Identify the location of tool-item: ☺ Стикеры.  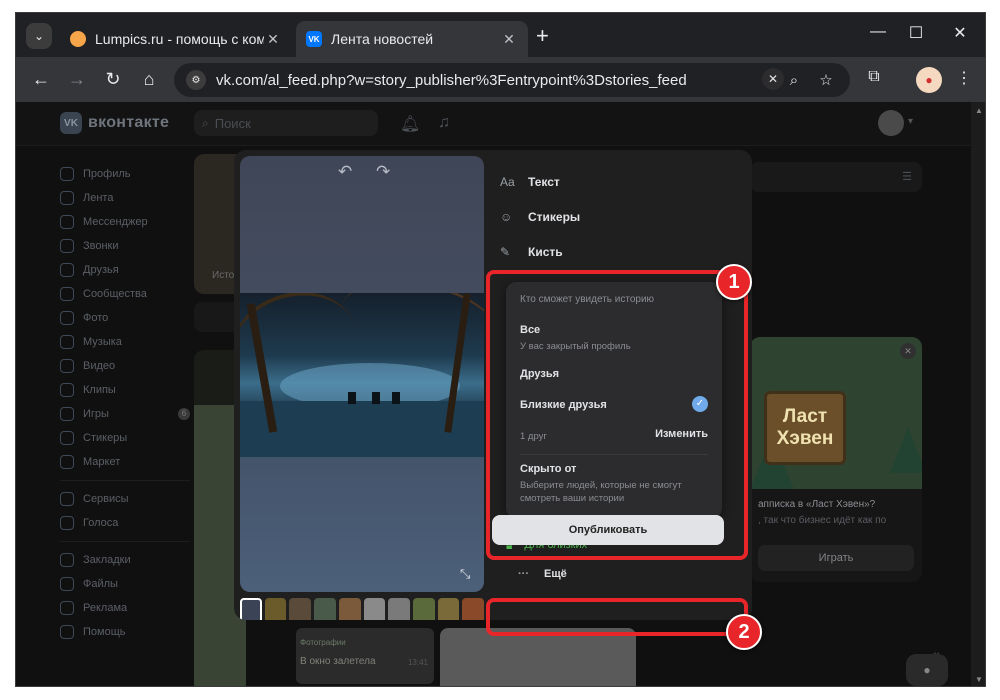
(620, 216).